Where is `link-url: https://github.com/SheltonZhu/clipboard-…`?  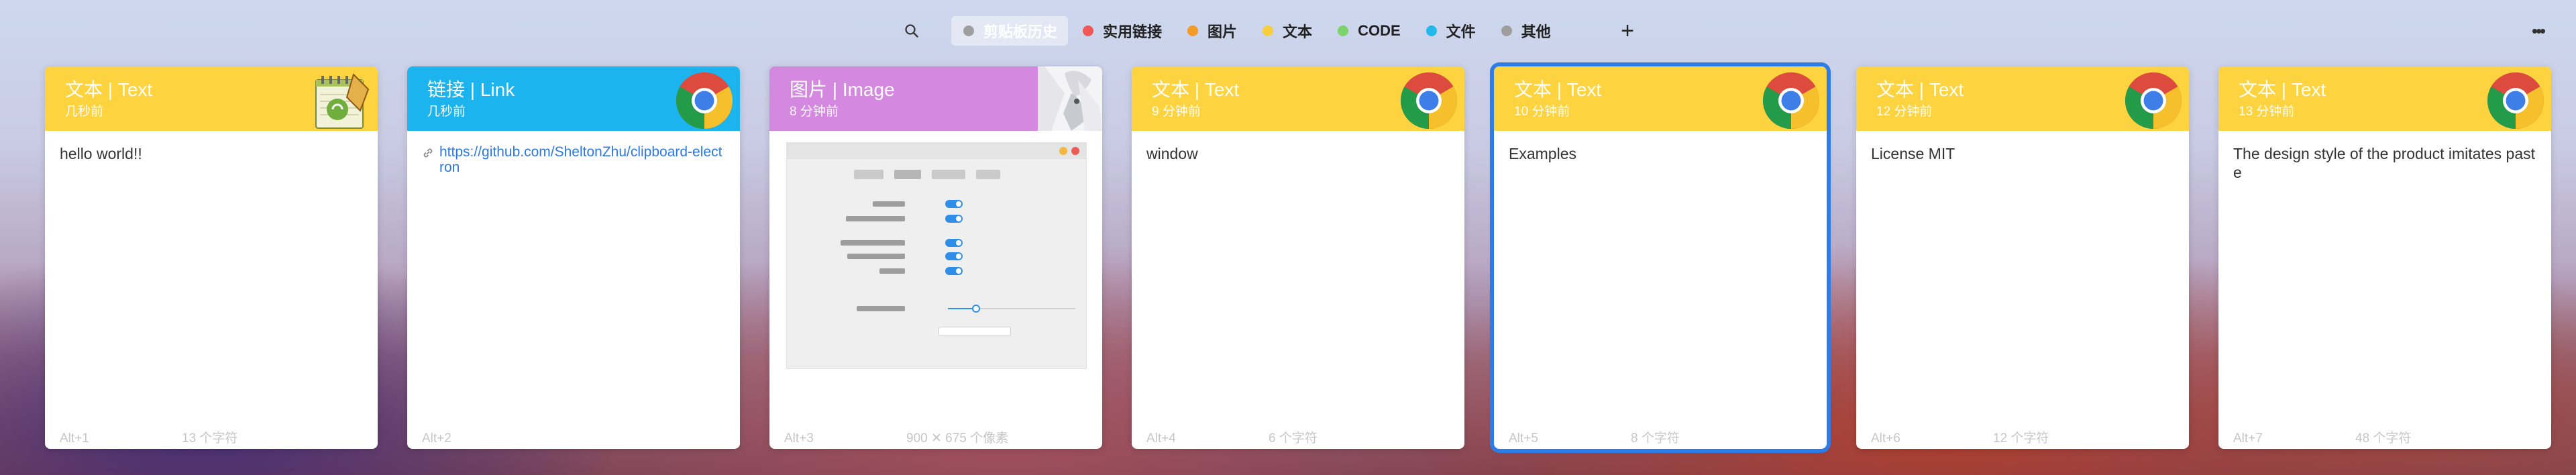 link-url: https://github.com/SheltonZhu/clipboard-… is located at coordinates (583, 159).